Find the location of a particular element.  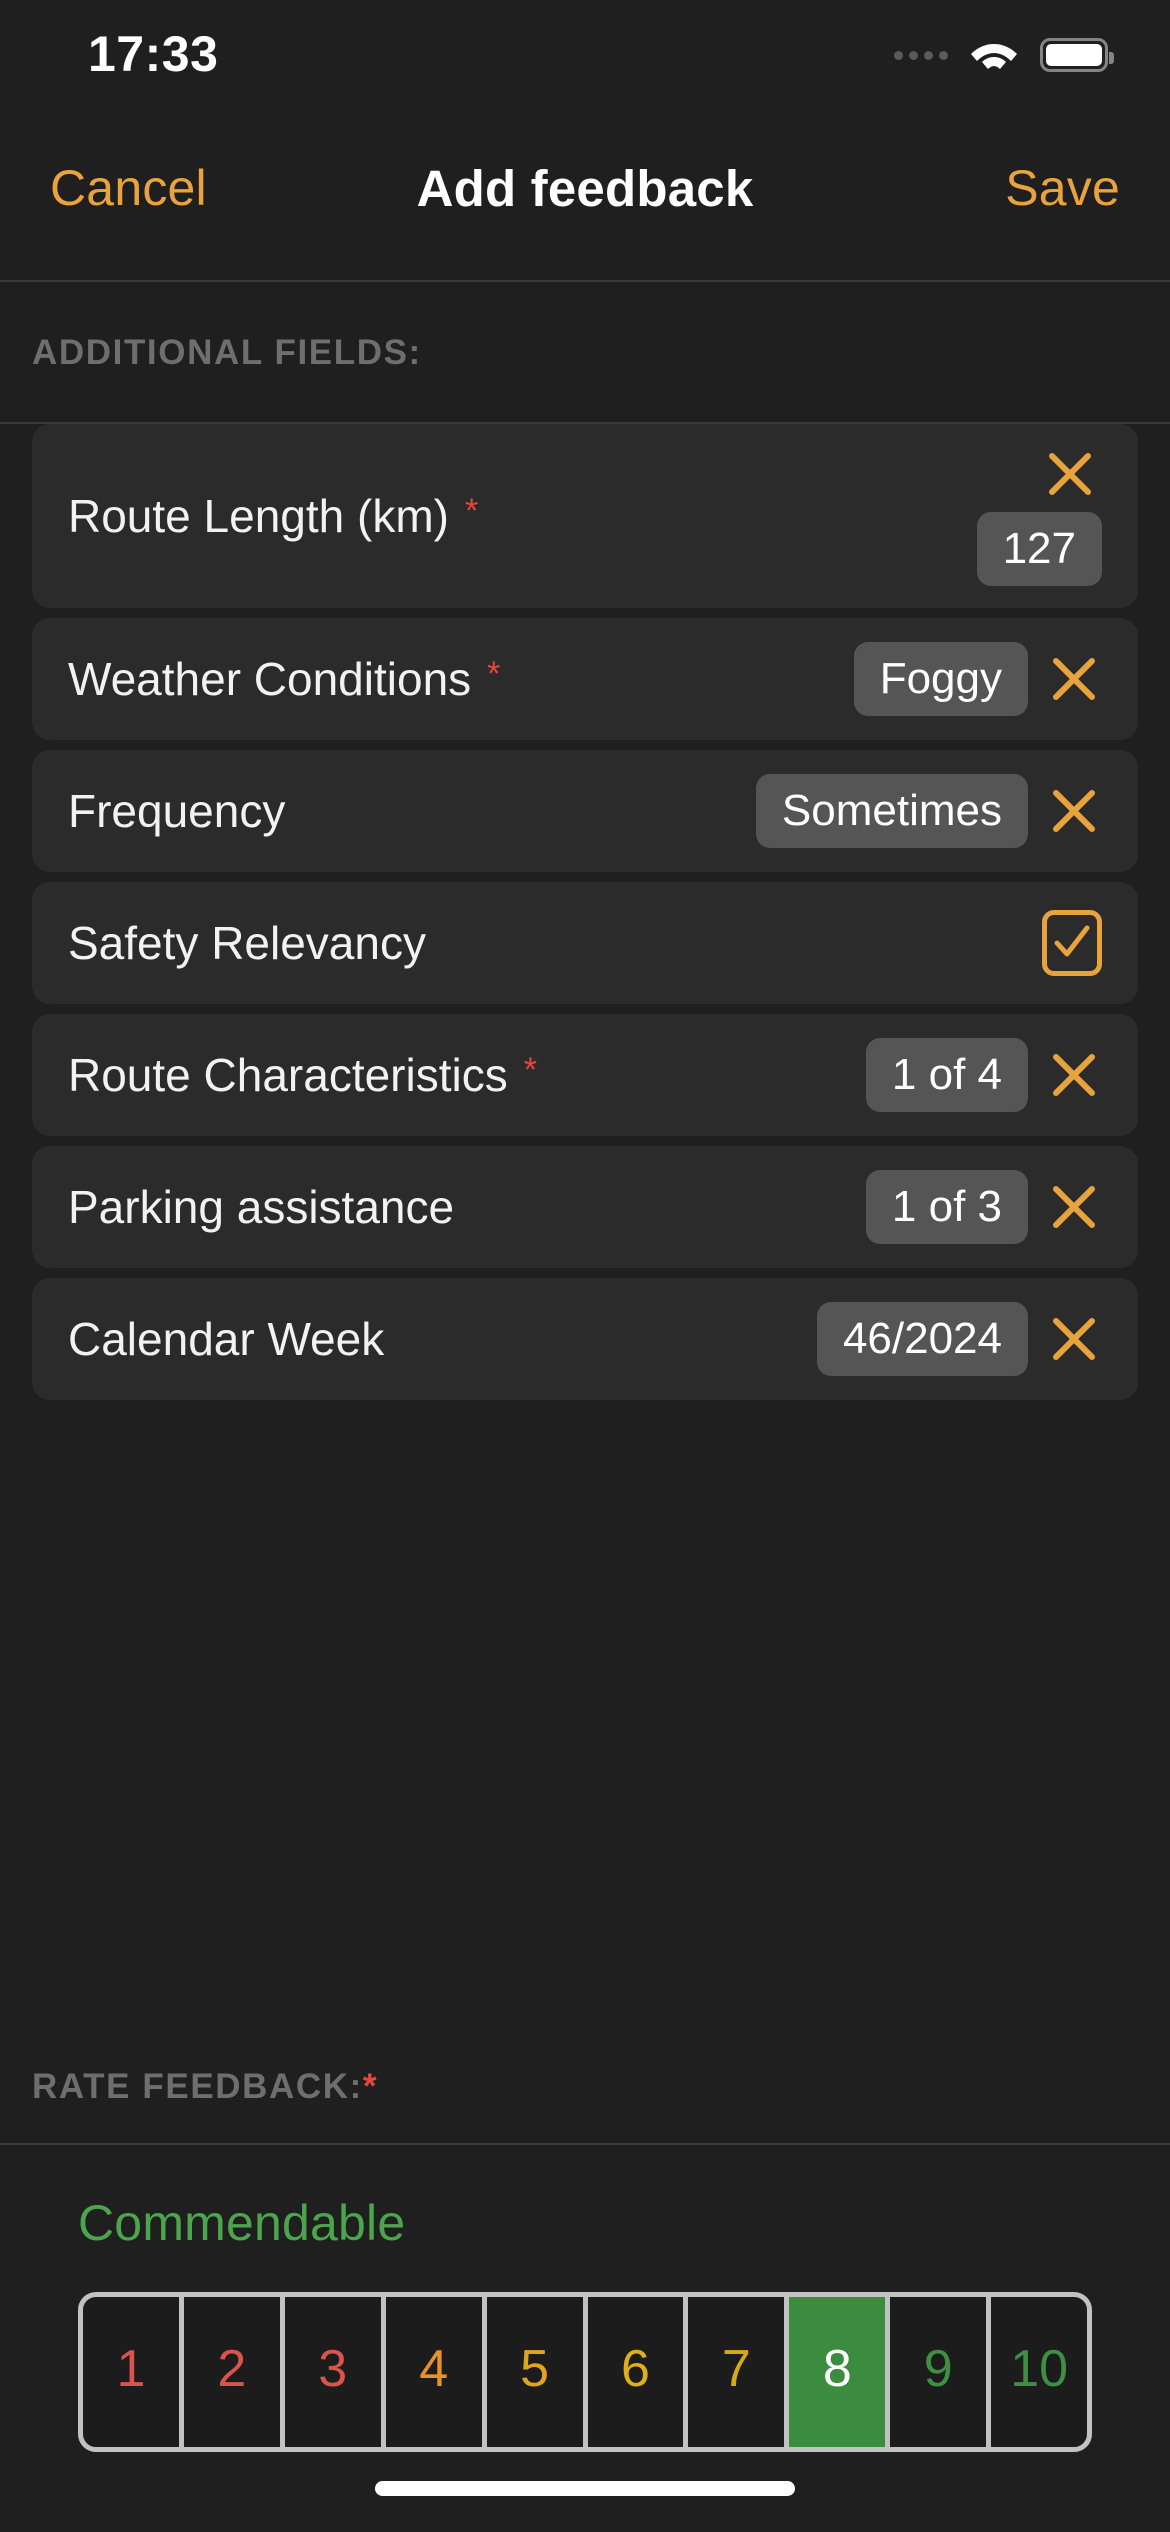

safety-relevancy-checkbox is located at coordinates (1072, 943).